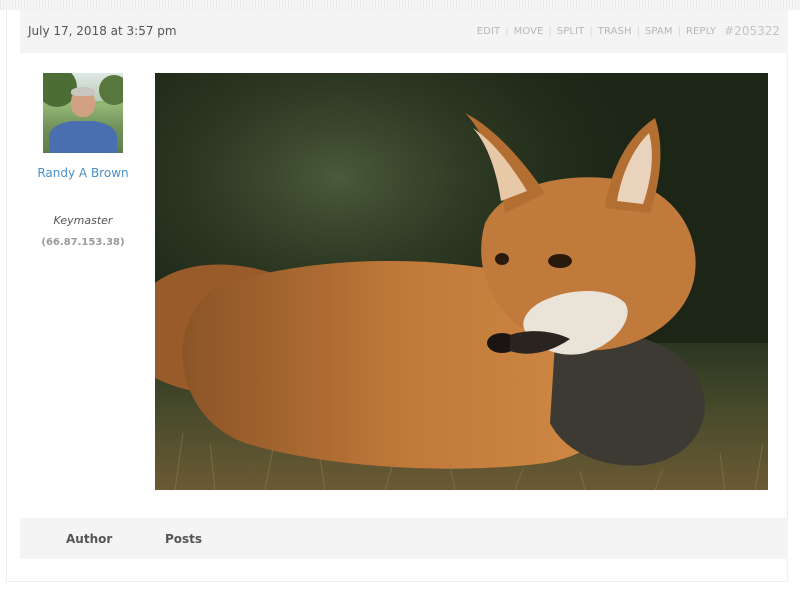  What do you see at coordinates (83, 160) in the screenshot?
I see `reply-author: Randy A Brown Keymaster (66.87.153.38)` at bounding box center [83, 160].